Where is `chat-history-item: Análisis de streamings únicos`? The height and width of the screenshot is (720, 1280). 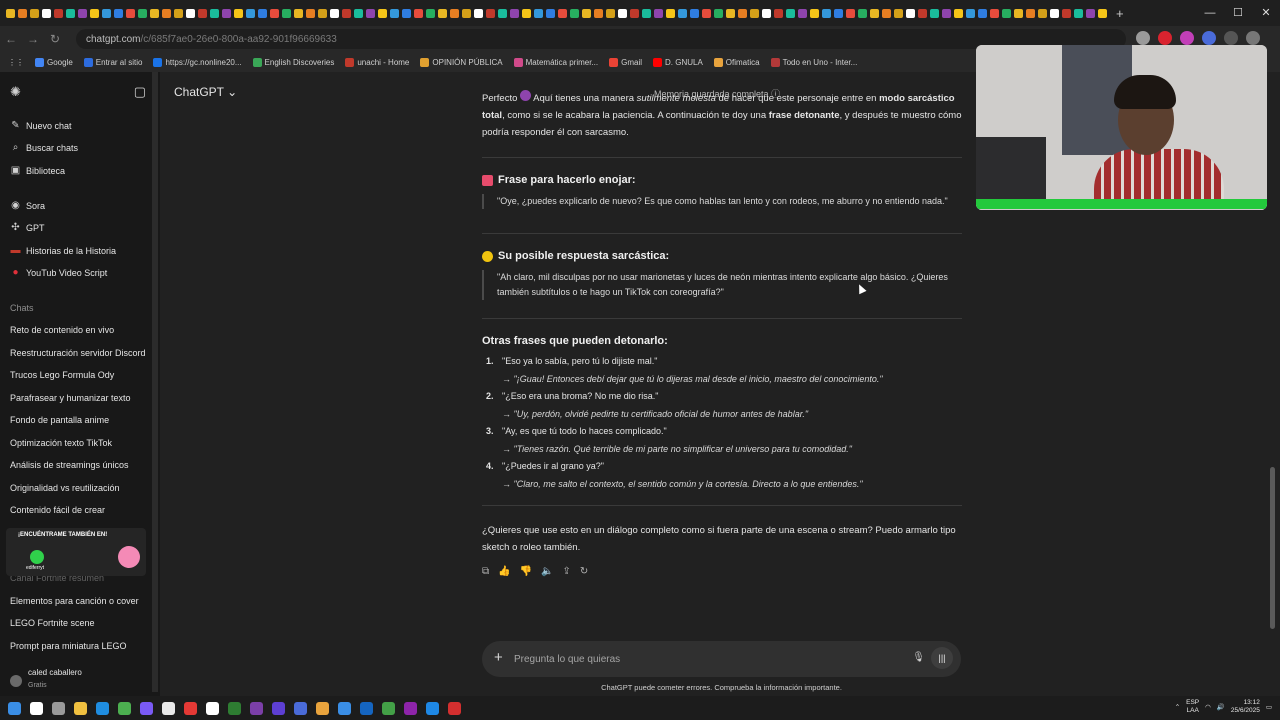 chat-history-item: Análisis de streamings únicos is located at coordinates (69, 465).